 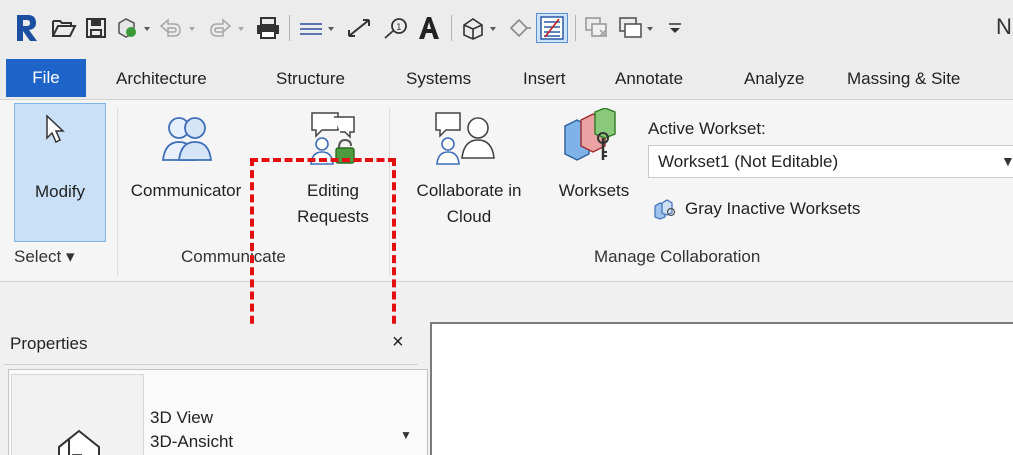 What do you see at coordinates (469, 216) in the screenshot?
I see `collaborate-label-line2: Cloud` at bounding box center [469, 216].